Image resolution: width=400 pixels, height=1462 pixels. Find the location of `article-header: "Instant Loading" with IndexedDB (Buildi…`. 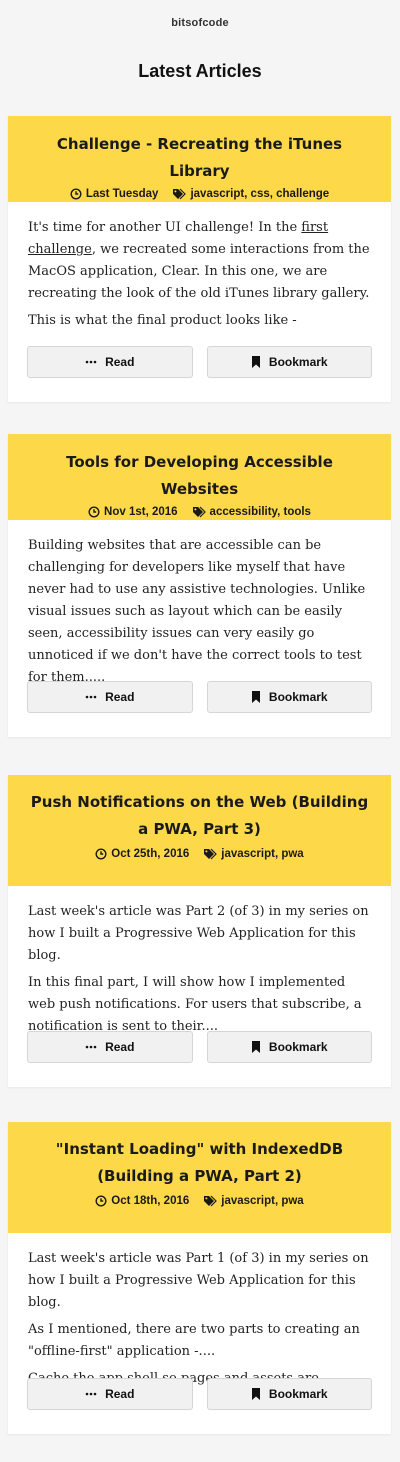

article-header: "Instant Loading" with IndexedDB (Buildi… is located at coordinates (199, 1177).